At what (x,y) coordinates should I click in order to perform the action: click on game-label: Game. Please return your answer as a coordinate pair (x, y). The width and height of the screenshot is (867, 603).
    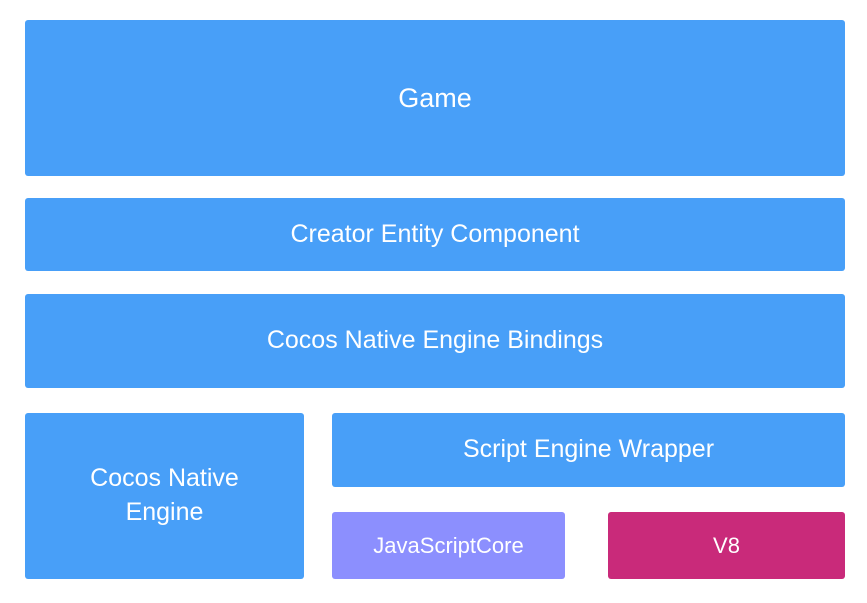
    Looking at the image, I should click on (435, 97).